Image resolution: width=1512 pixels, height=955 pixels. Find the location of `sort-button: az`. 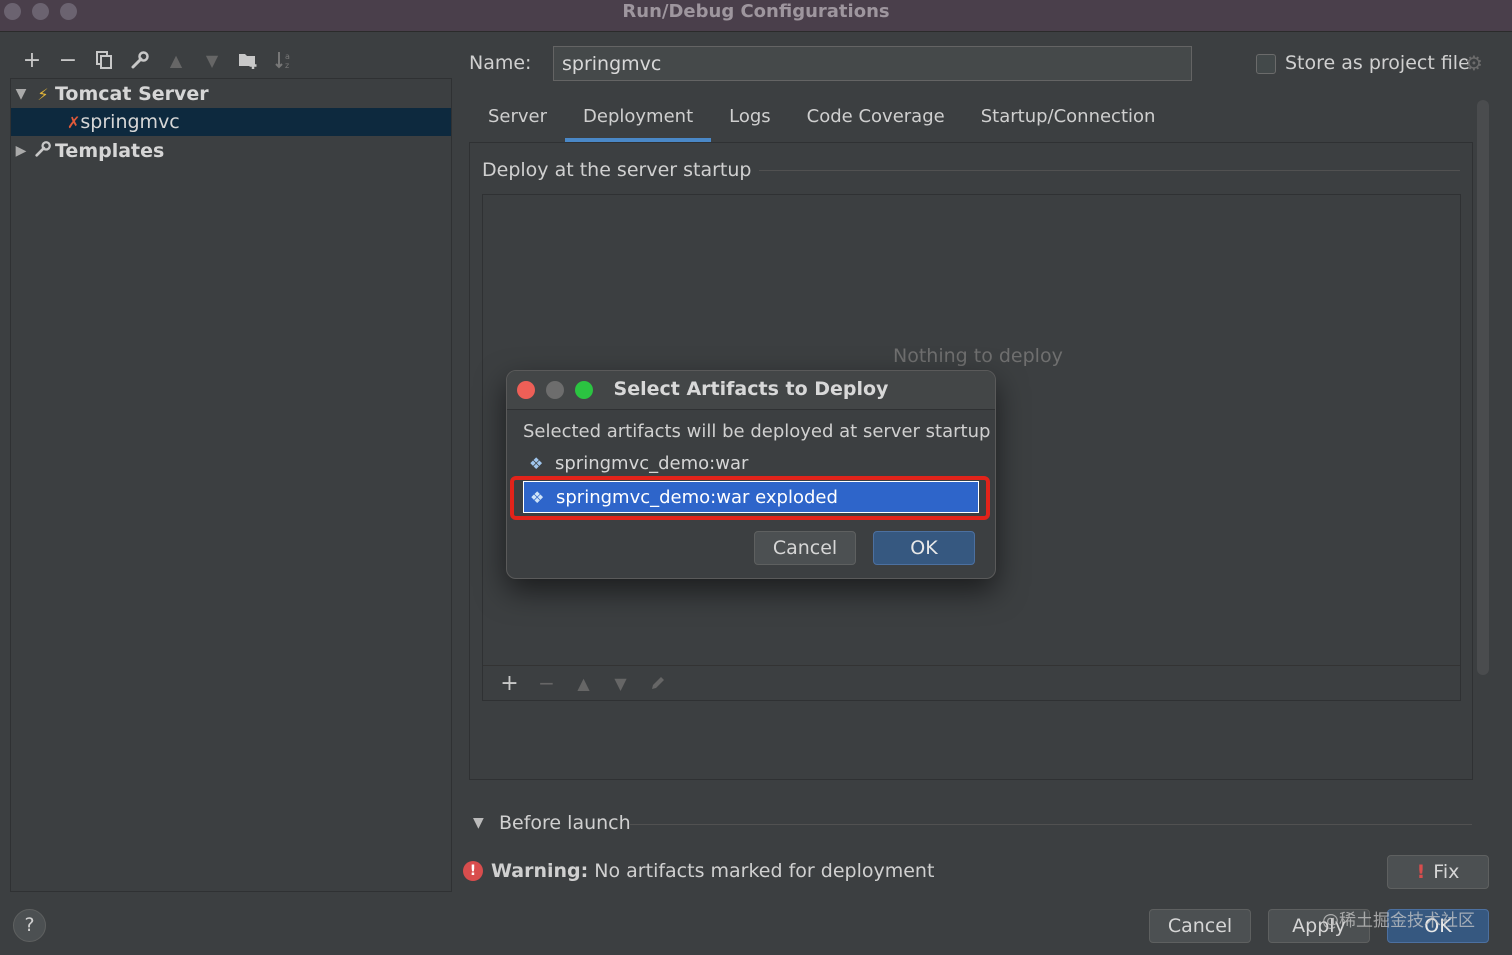

sort-button: az is located at coordinates (284, 60).